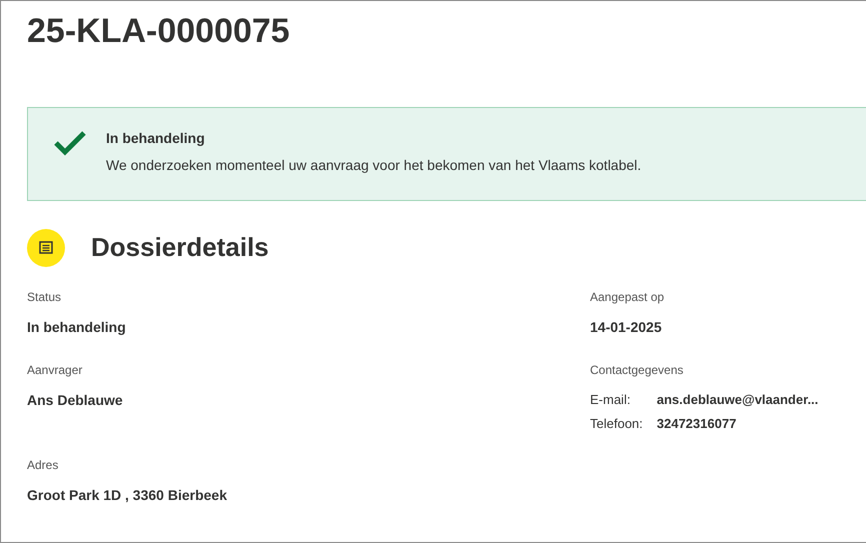 The height and width of the screenshot is (543, 866). I want to click on field-value: 14-01-2025, so click(626, 327).